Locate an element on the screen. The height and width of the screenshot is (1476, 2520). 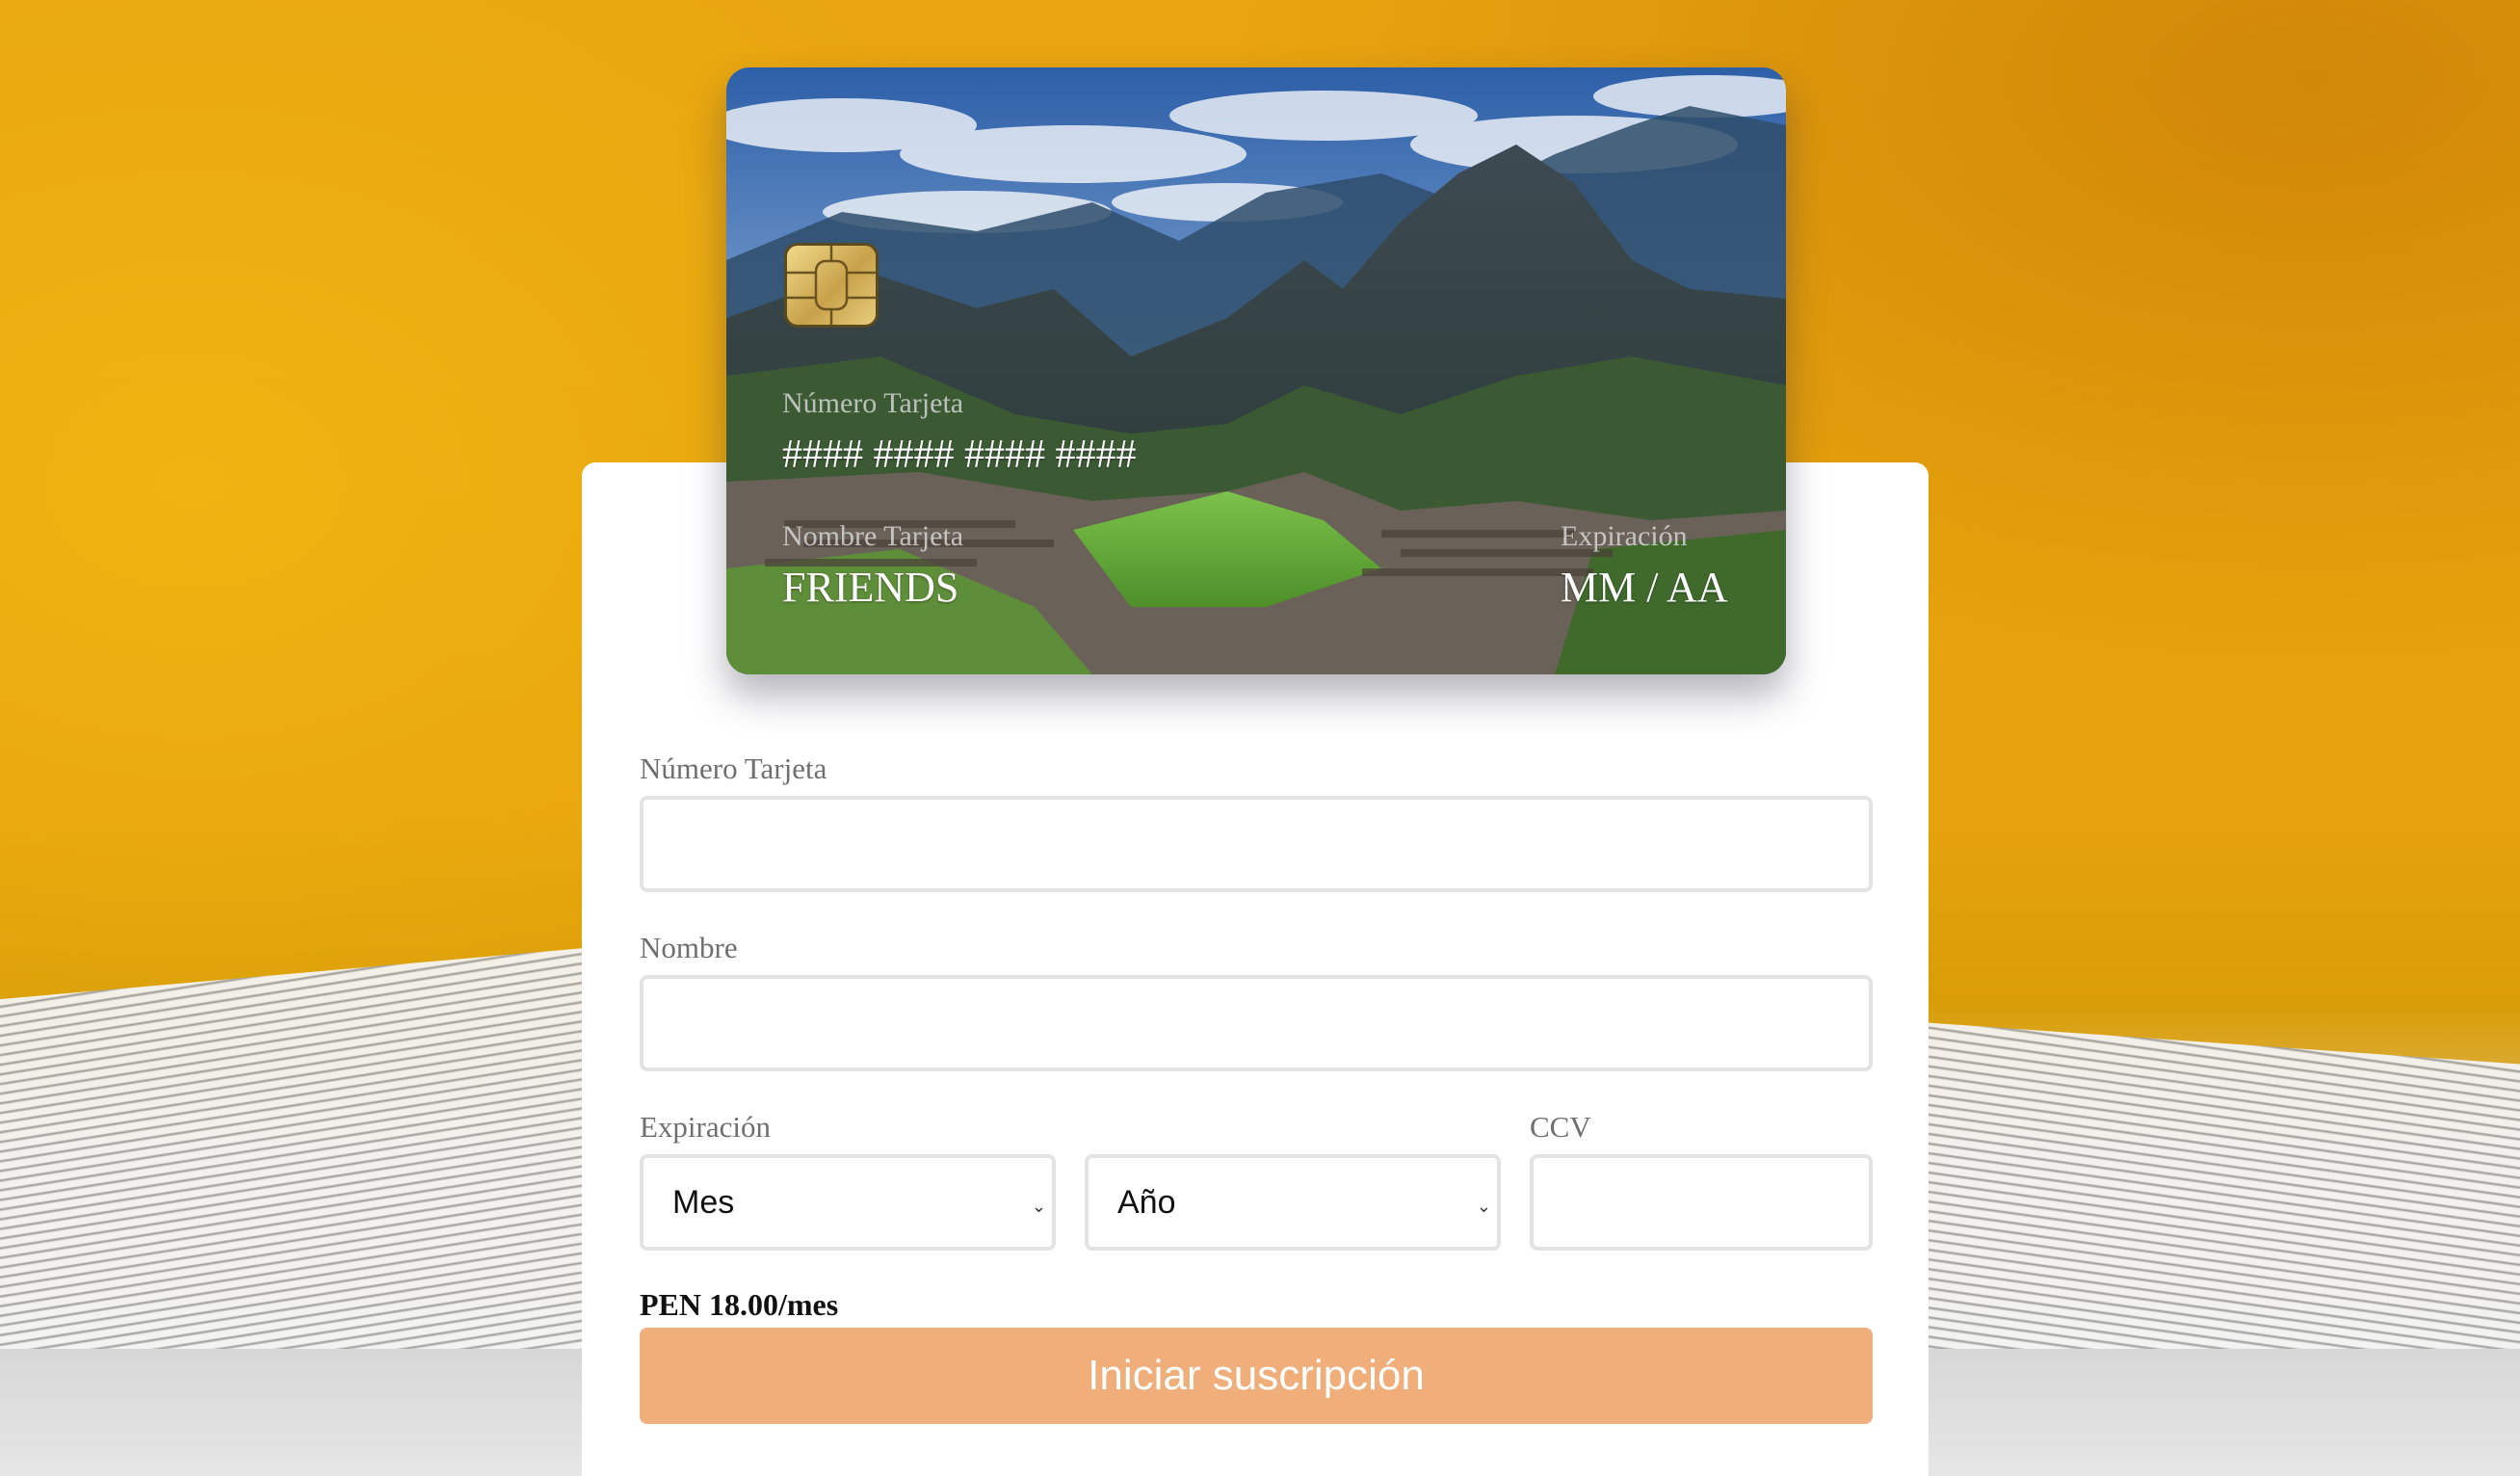
name-input is located at coordinates (1257, 1023).